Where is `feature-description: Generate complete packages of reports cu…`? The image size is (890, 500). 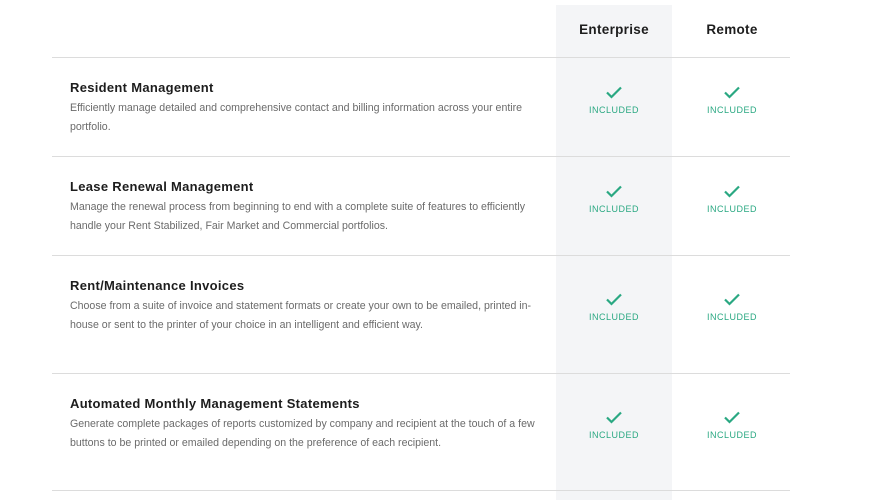
feature-description: Generate complete packages of reports cu… is located at coordinates (302, 433).